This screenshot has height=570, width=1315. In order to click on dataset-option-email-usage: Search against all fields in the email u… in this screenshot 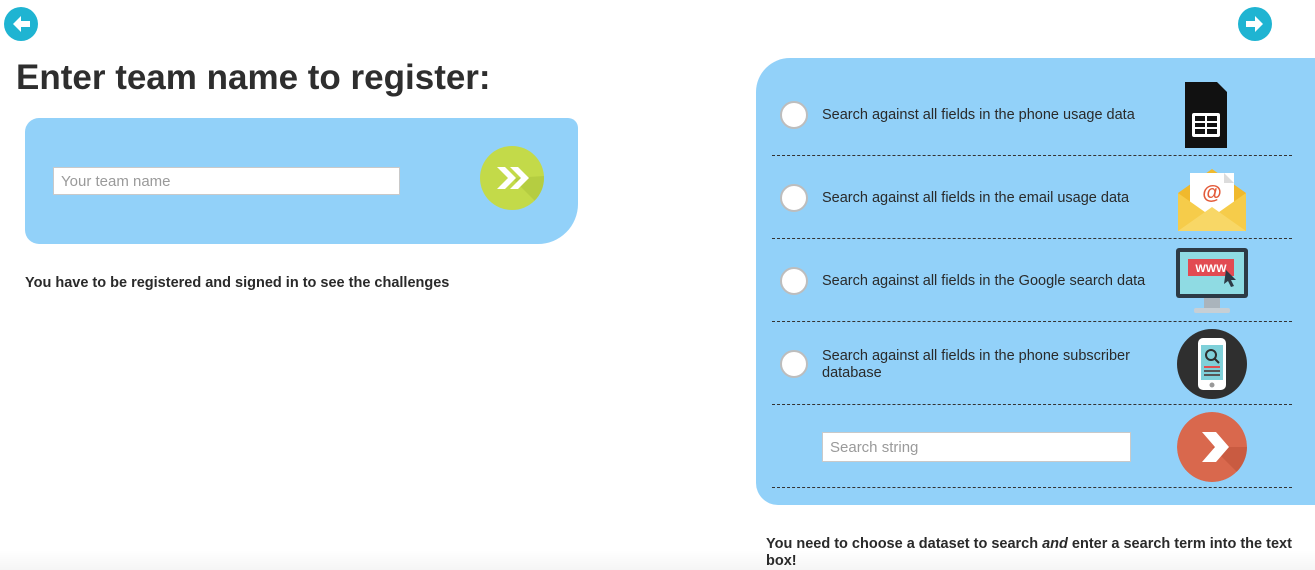, I will do `click(1032, 197)`.